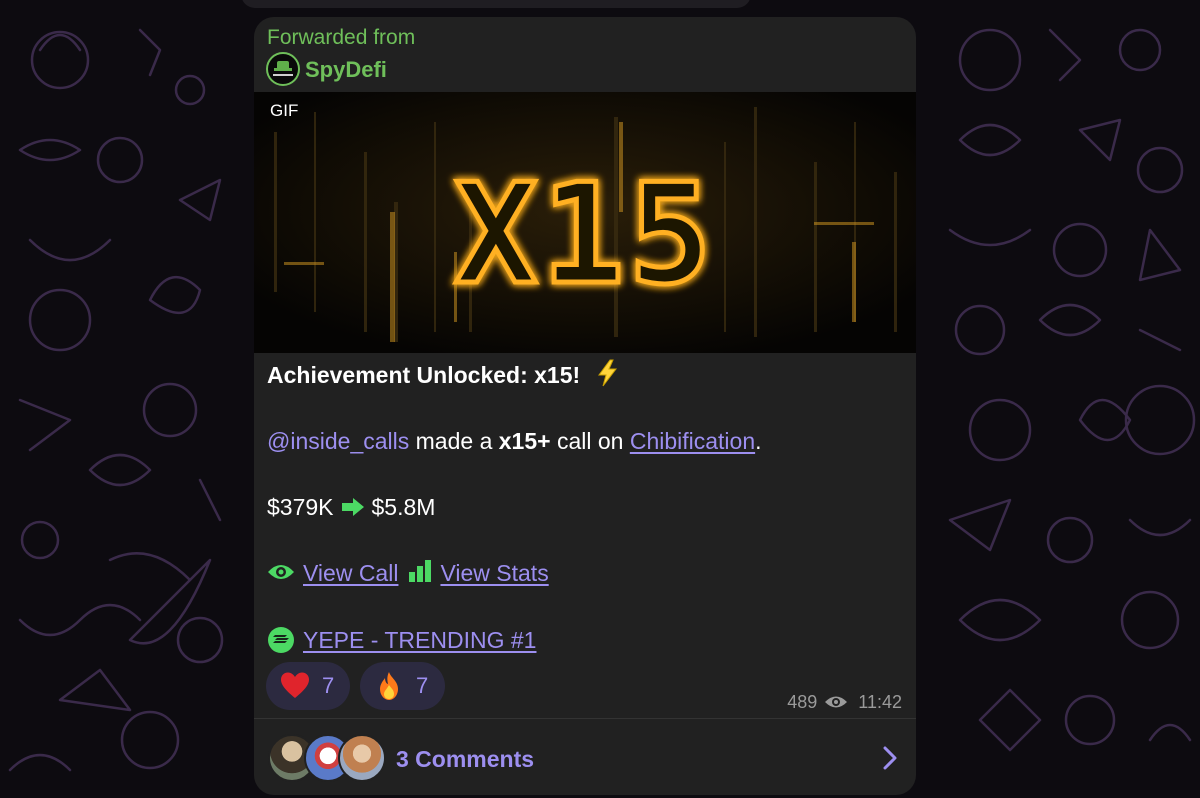  Describe the element at coordinates (608, 373) in the screenshot. I see `lightning-icon` at that location.